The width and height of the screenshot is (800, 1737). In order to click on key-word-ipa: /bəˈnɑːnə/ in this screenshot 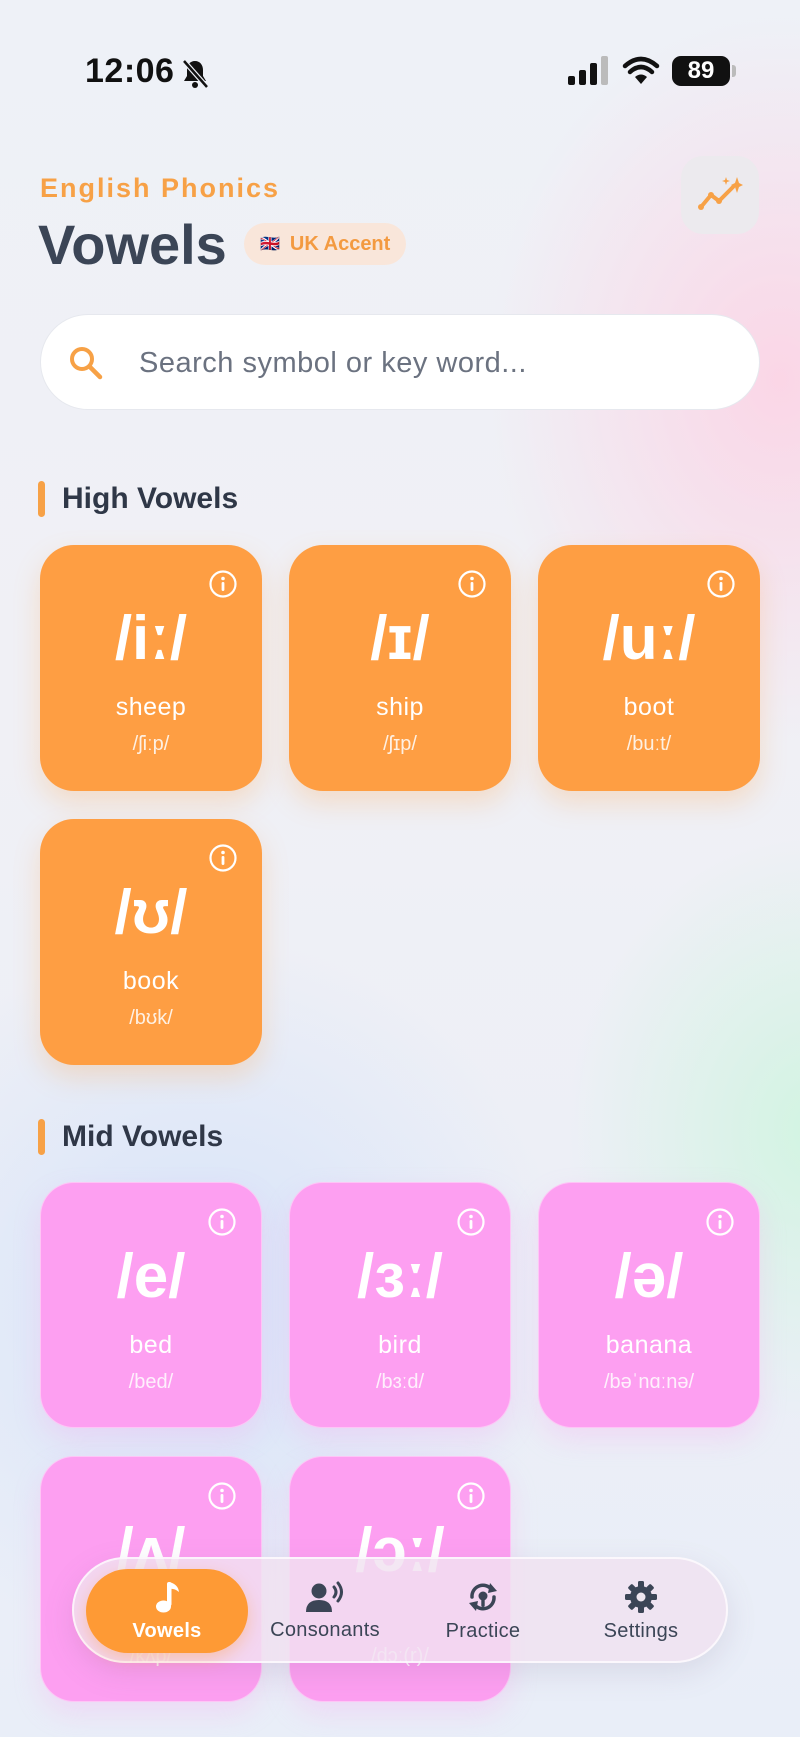, I will do `click(649, 1382)`.